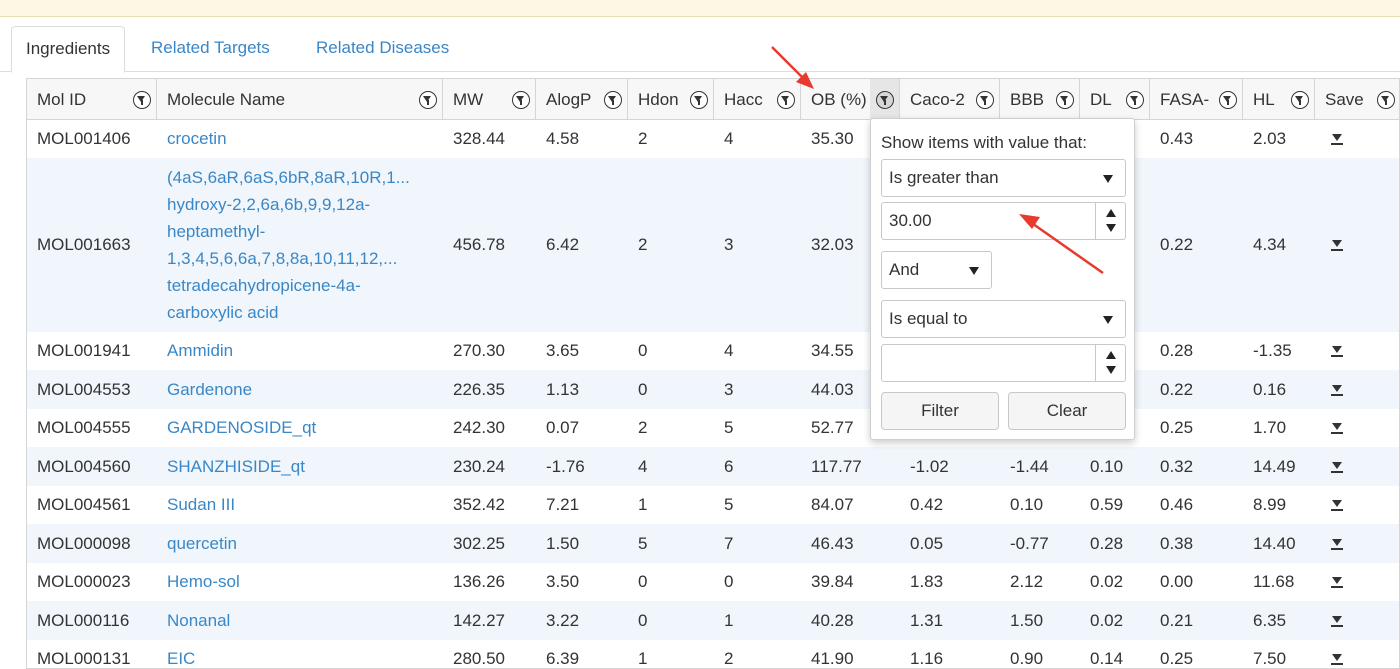  What do you see at coordinates (68, 49) in the screenshot?
I see `tab-ingredients: Ingredients` at bounding box center [68, 49].